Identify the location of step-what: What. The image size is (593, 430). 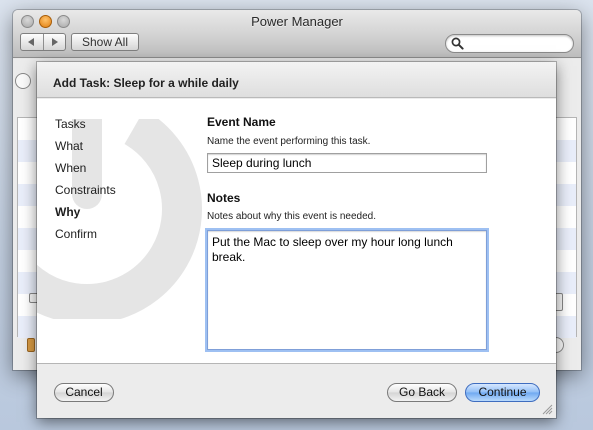
(85, 146).